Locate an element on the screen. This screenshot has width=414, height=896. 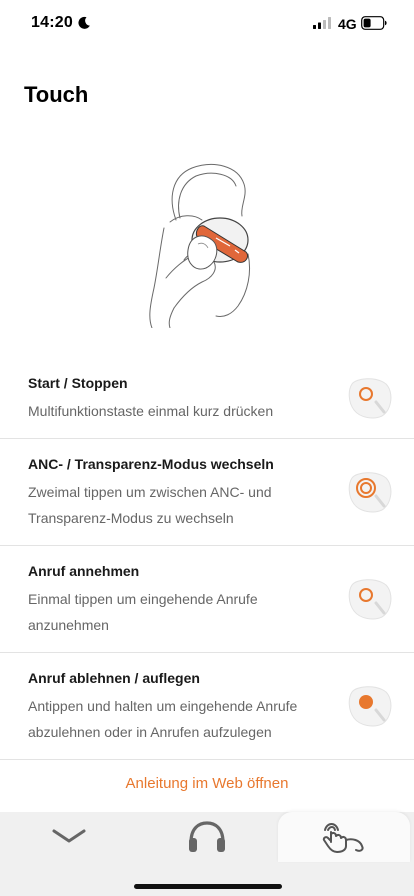
tab-touch is located at coordinates (344, 837).